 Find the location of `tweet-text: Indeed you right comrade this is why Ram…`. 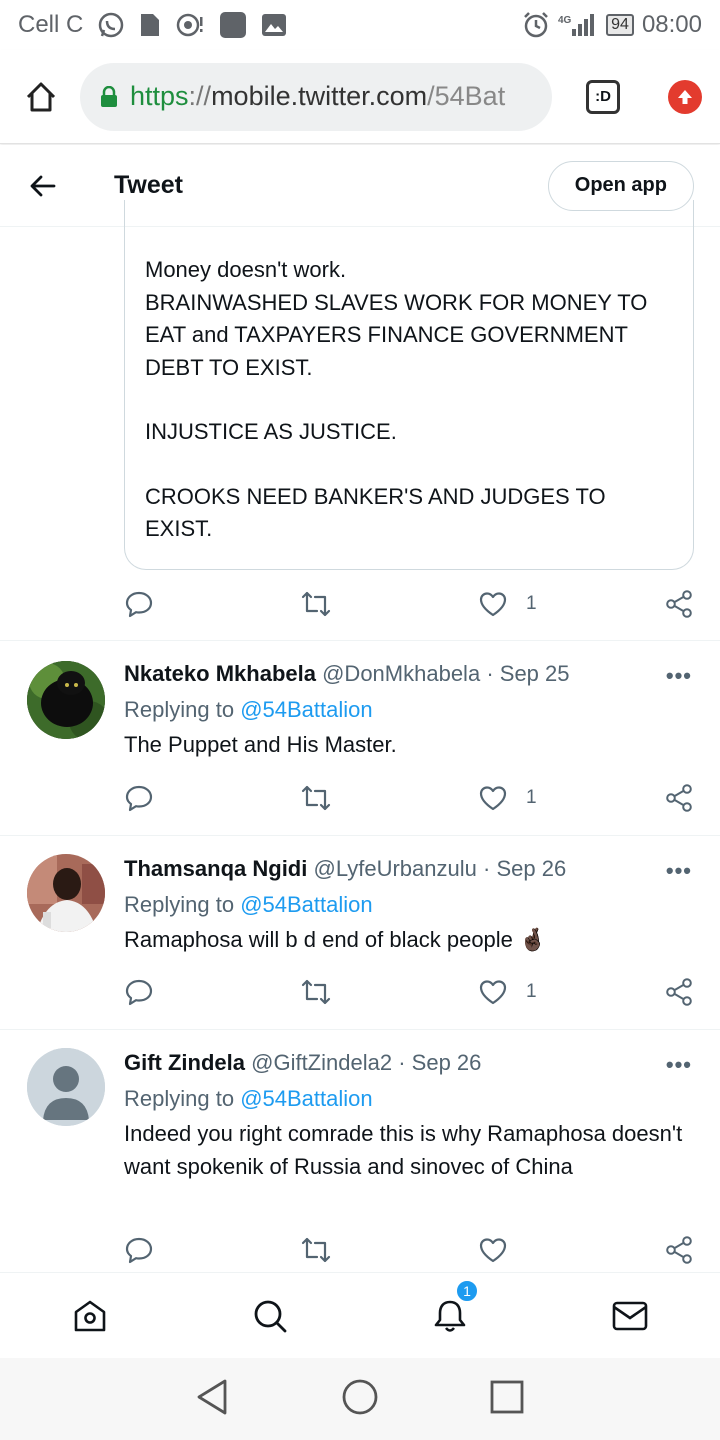

tweet-text: Indeed you right comrade this is why Ram… is located at coordinates (403, 1150).